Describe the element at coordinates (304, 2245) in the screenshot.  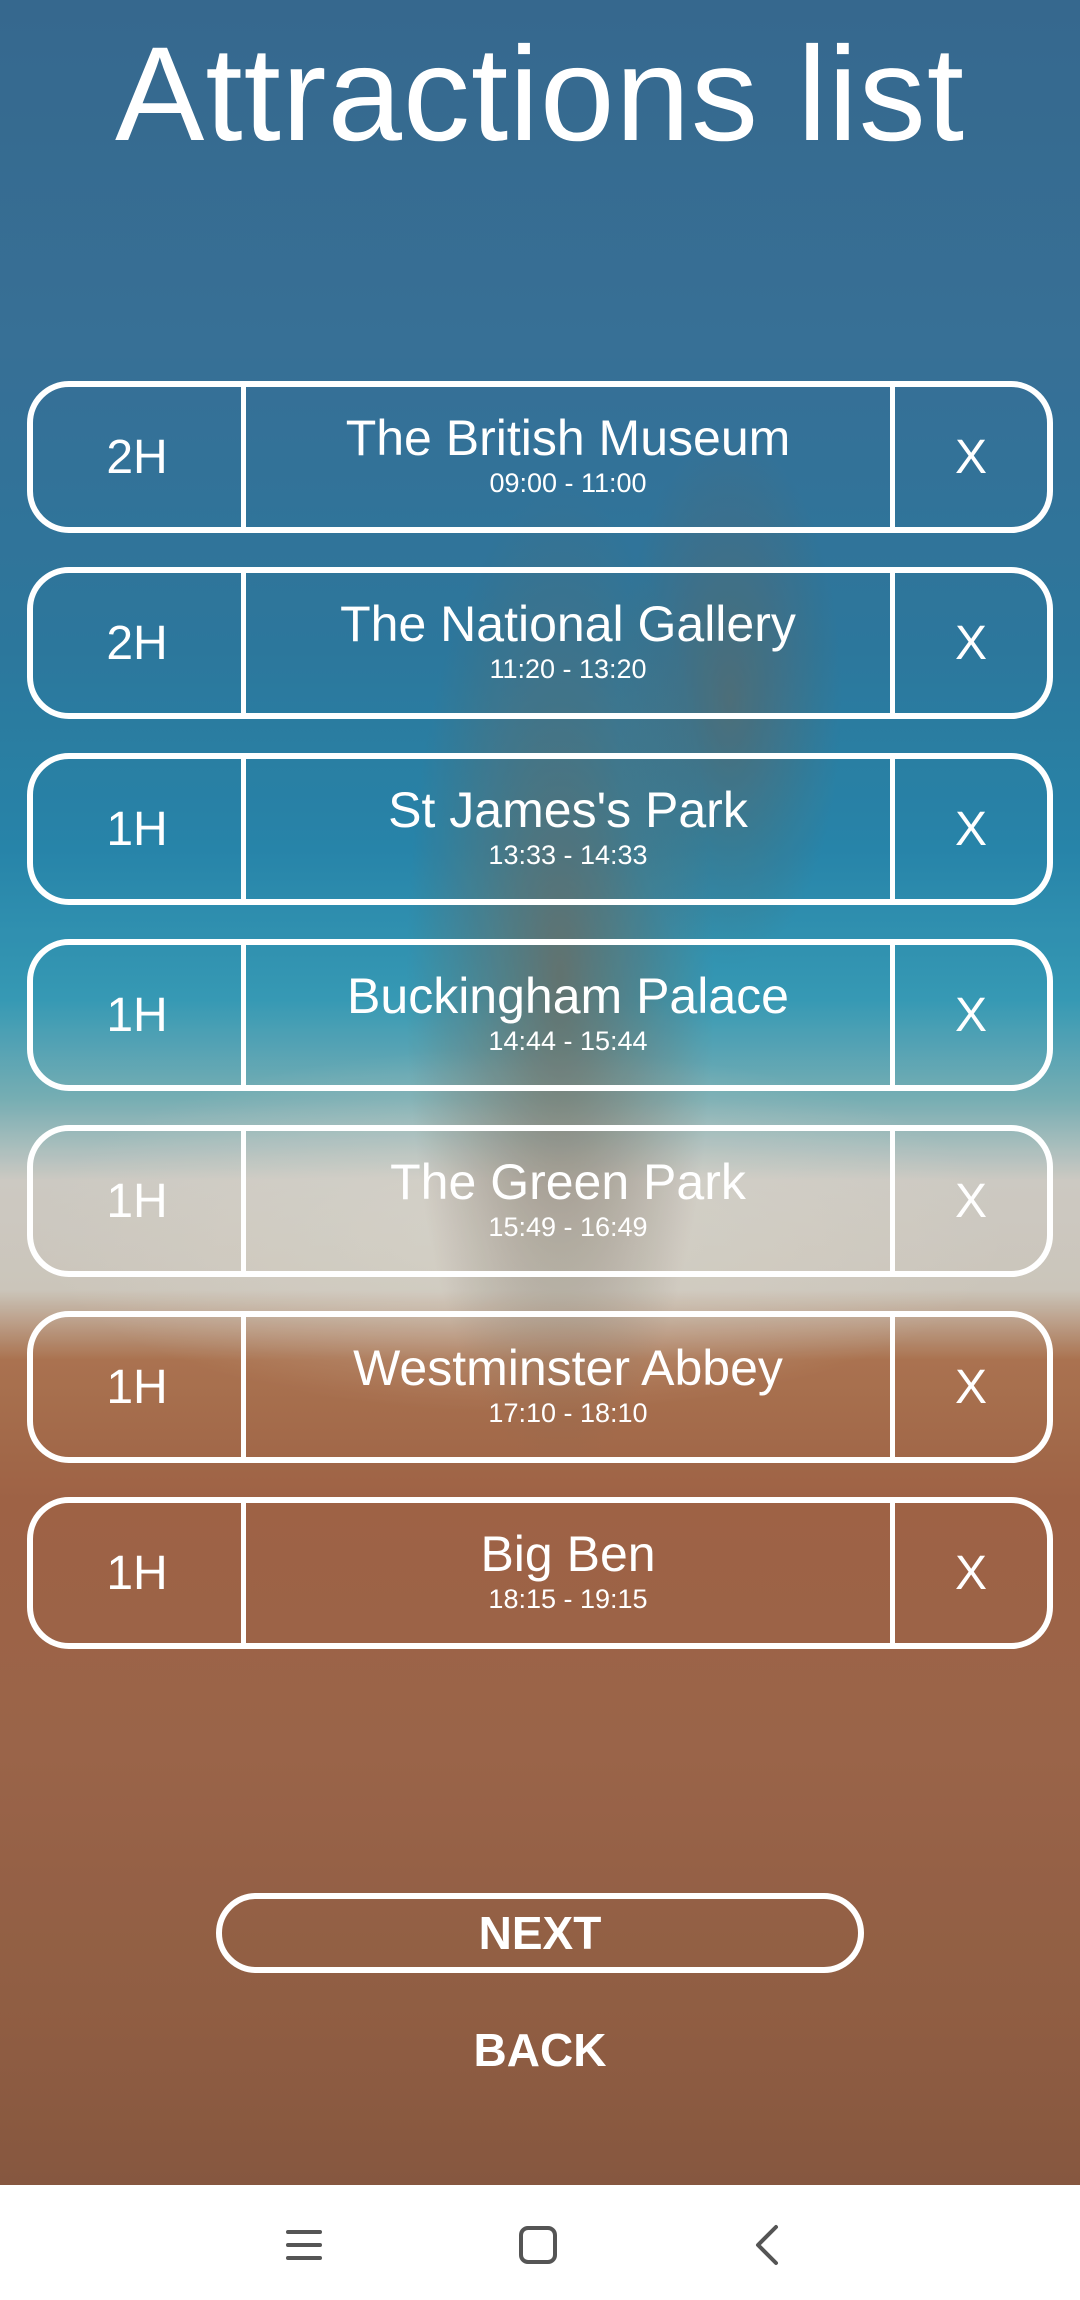
I see `menu-icon` at that location.